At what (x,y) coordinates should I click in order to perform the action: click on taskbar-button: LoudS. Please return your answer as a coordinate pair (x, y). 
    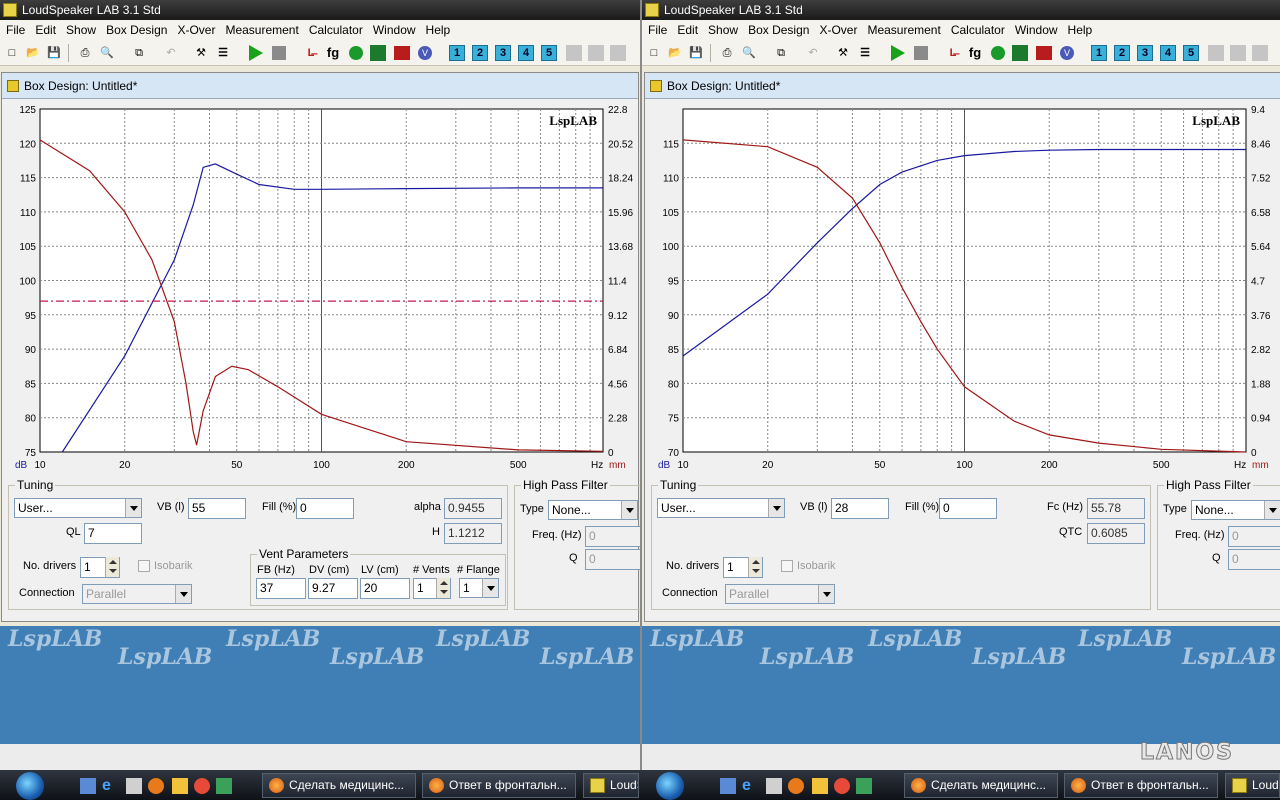
    Looking at the image, I should click on (611, 785).